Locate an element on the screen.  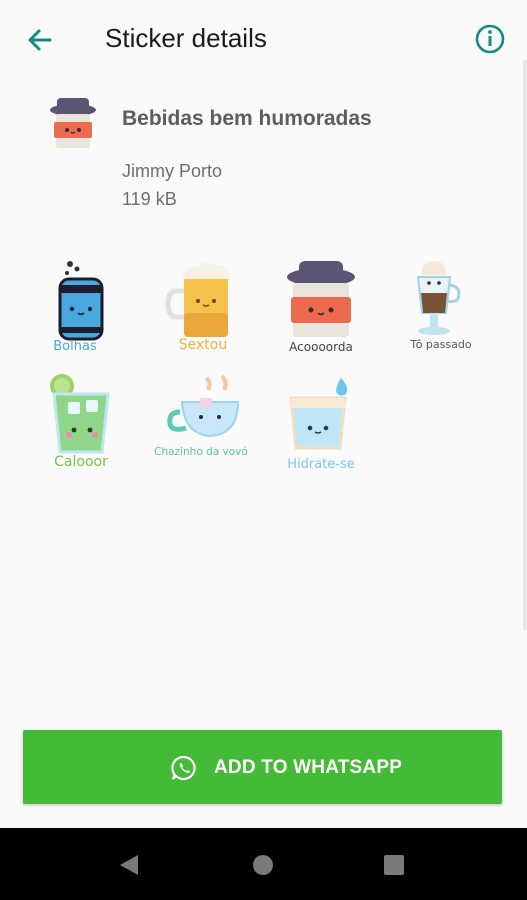
sticker-calooor: Calooor is located at coordinates (81, 427).